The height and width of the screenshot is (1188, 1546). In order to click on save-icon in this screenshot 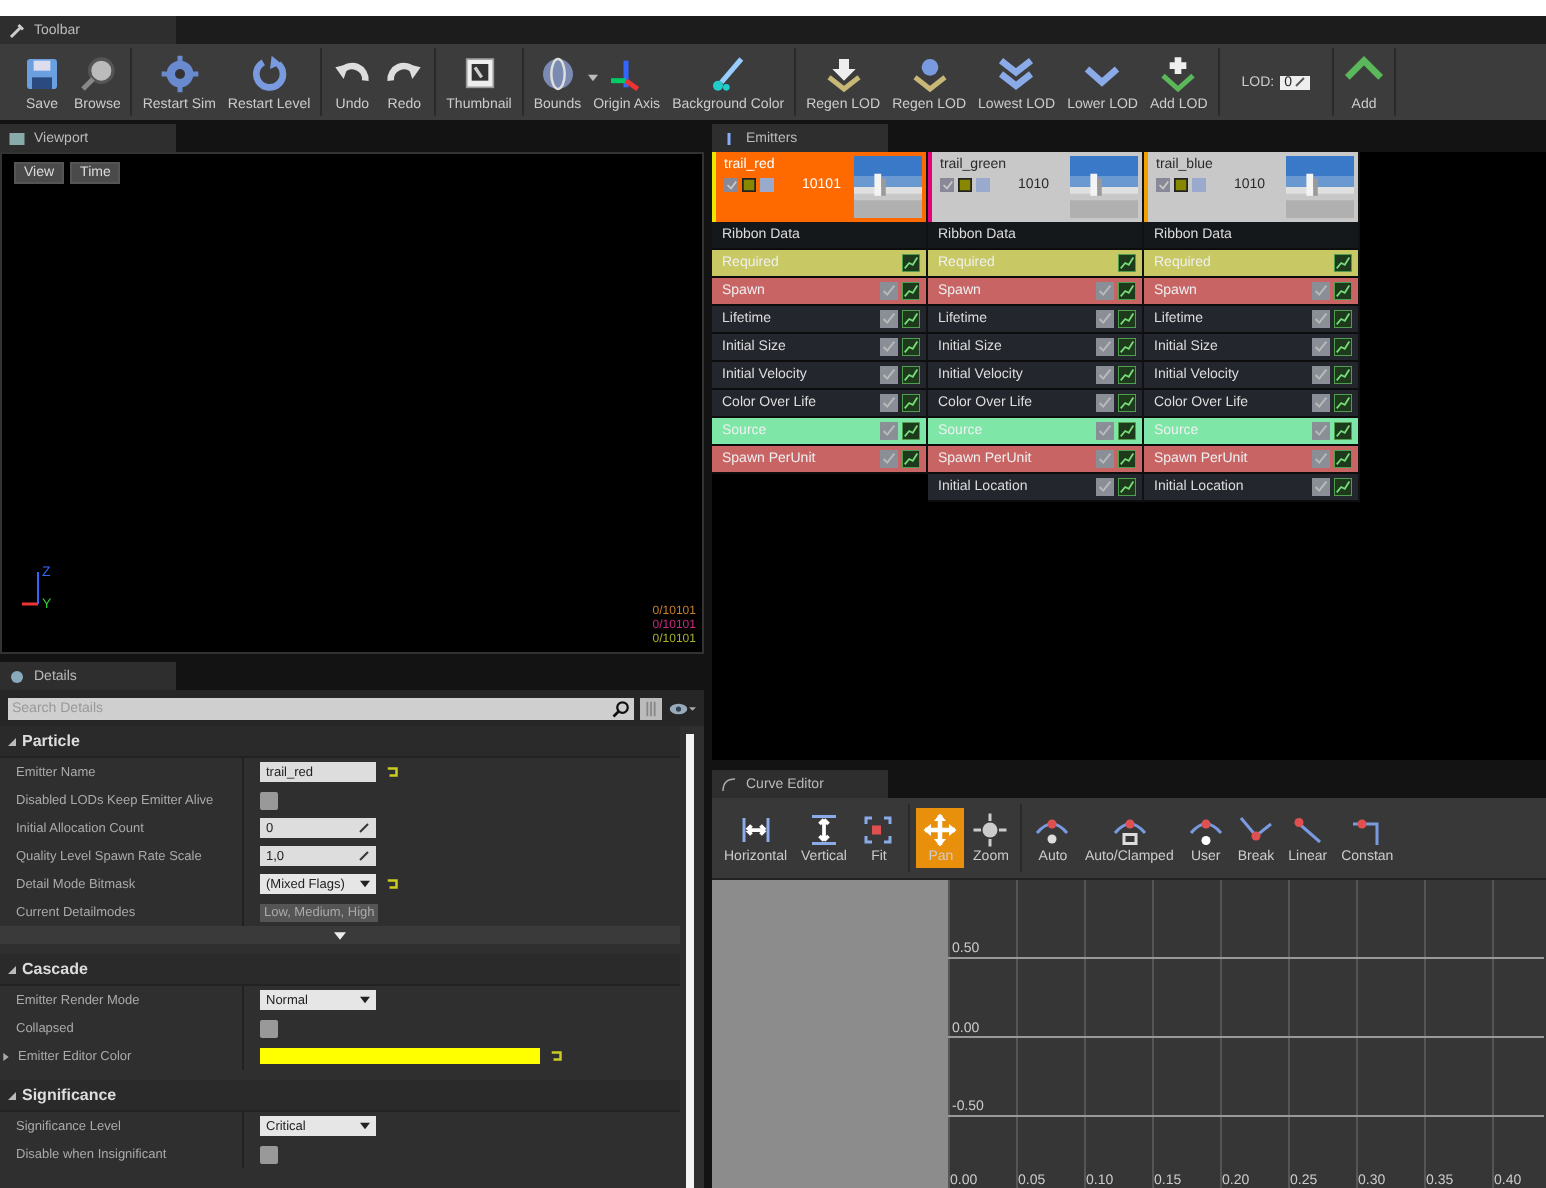, I will do `click(42, 73)`.